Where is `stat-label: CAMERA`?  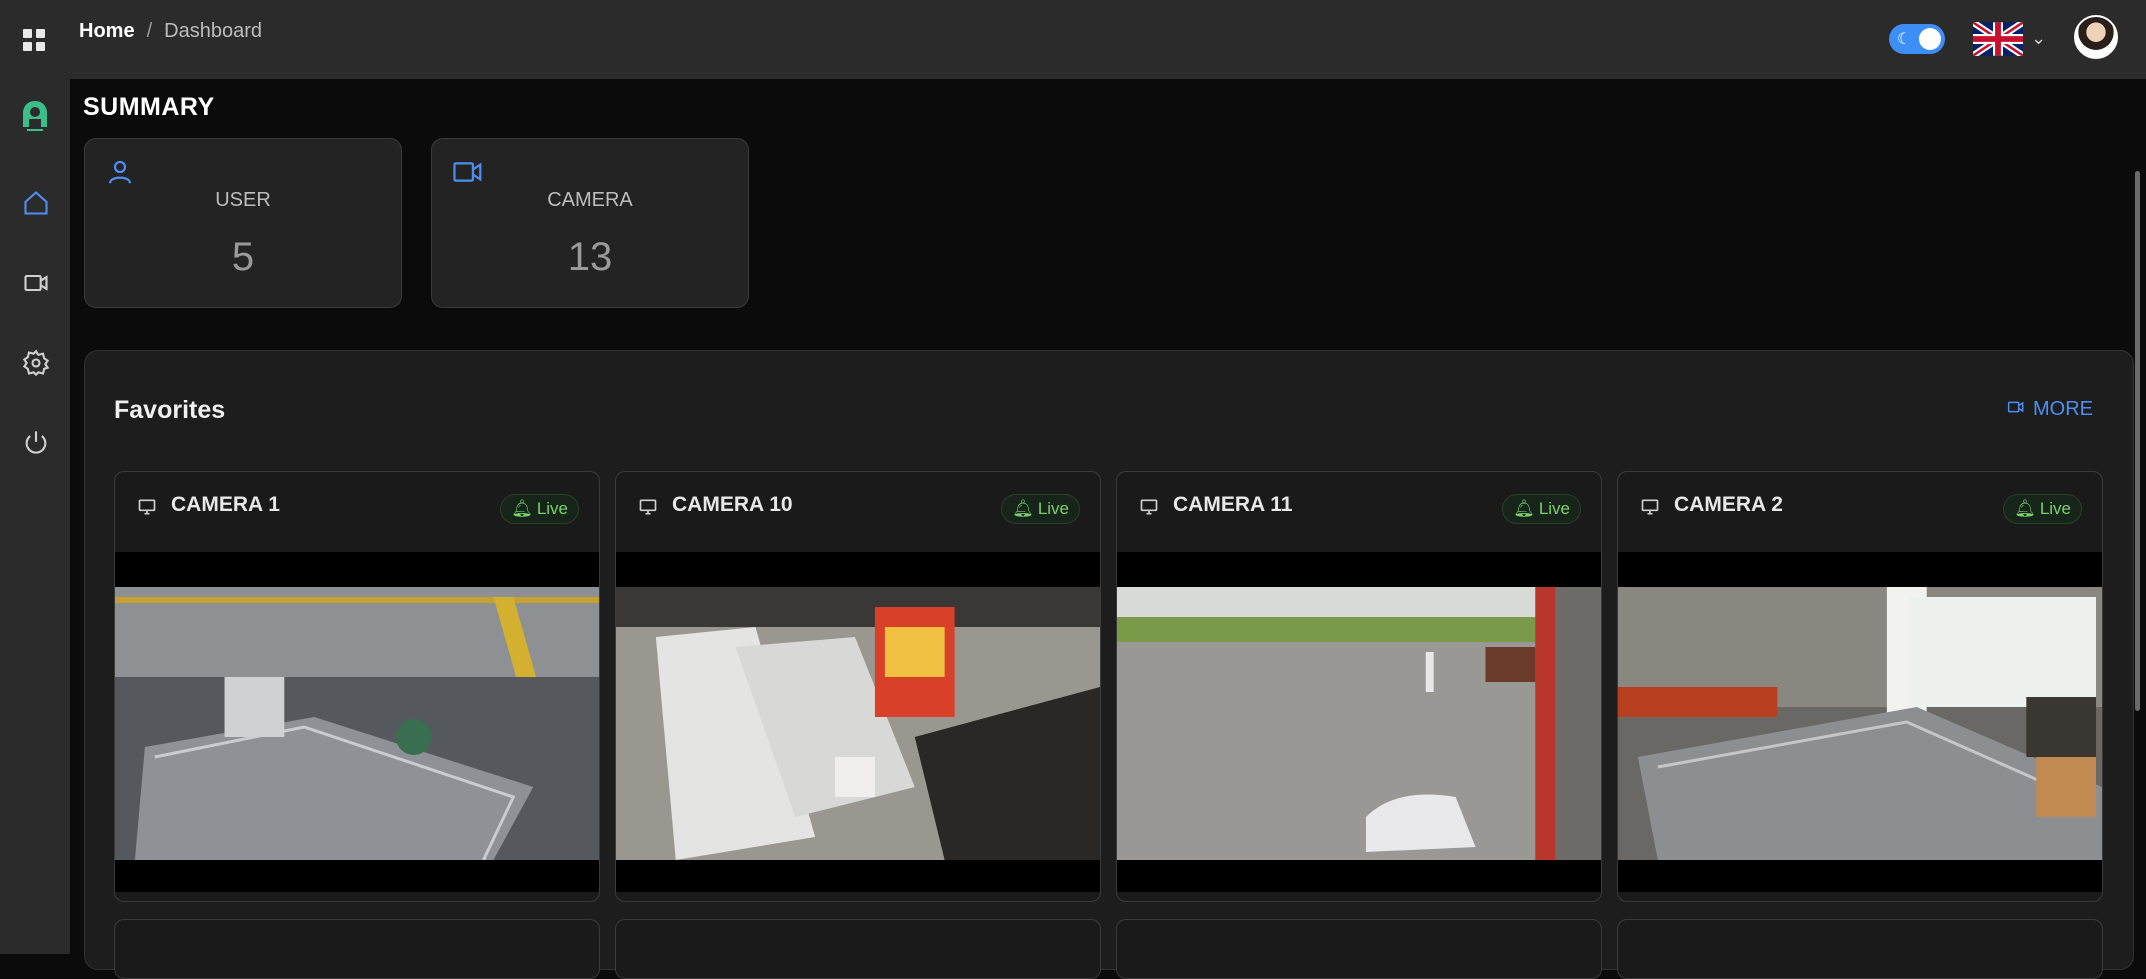 stat-label: CAMERA is located at coordinates (590, 200).